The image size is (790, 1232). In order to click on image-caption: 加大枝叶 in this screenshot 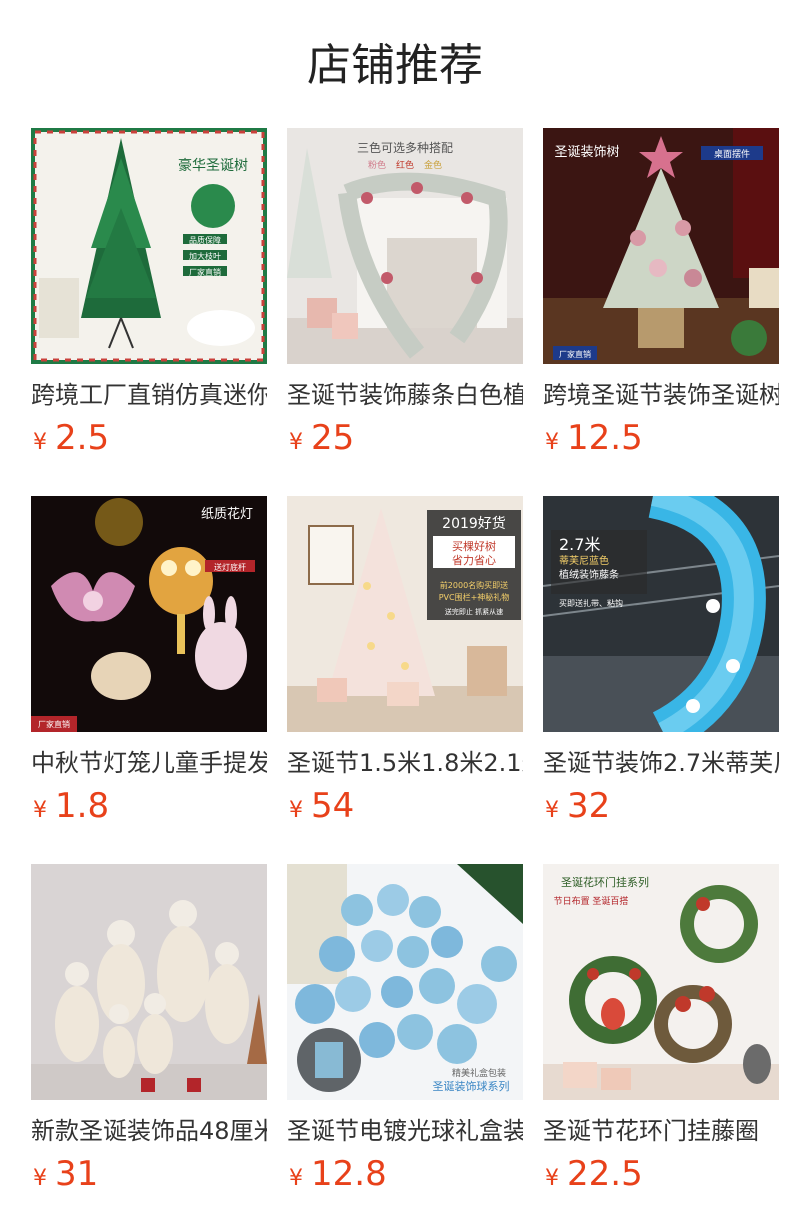, I will do `click(205, 256)`.